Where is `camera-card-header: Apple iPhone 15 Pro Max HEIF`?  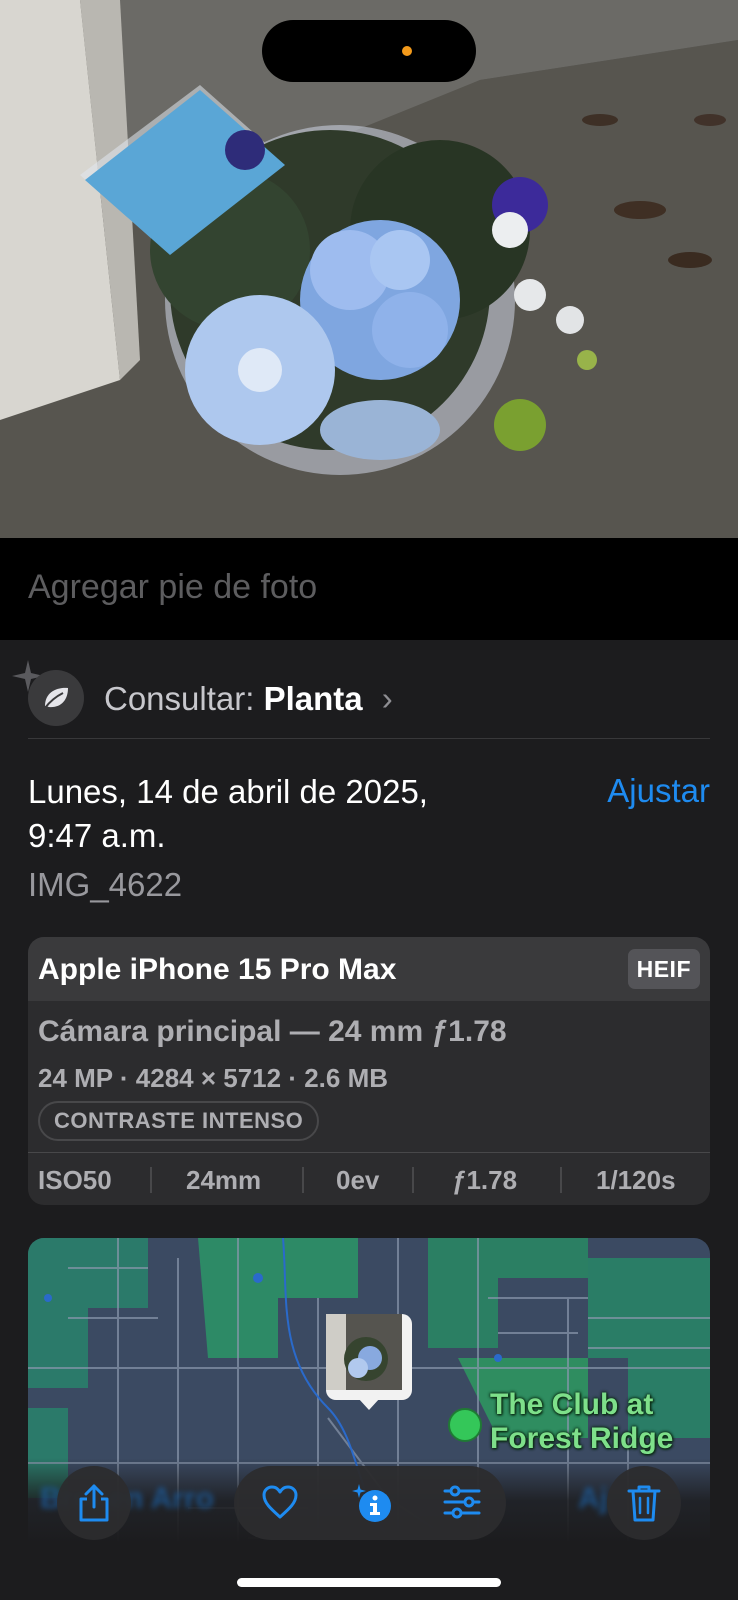
camera-card-header: Apple iPhone 15 Pro Max HEIF is located at coordinates (369, 969).